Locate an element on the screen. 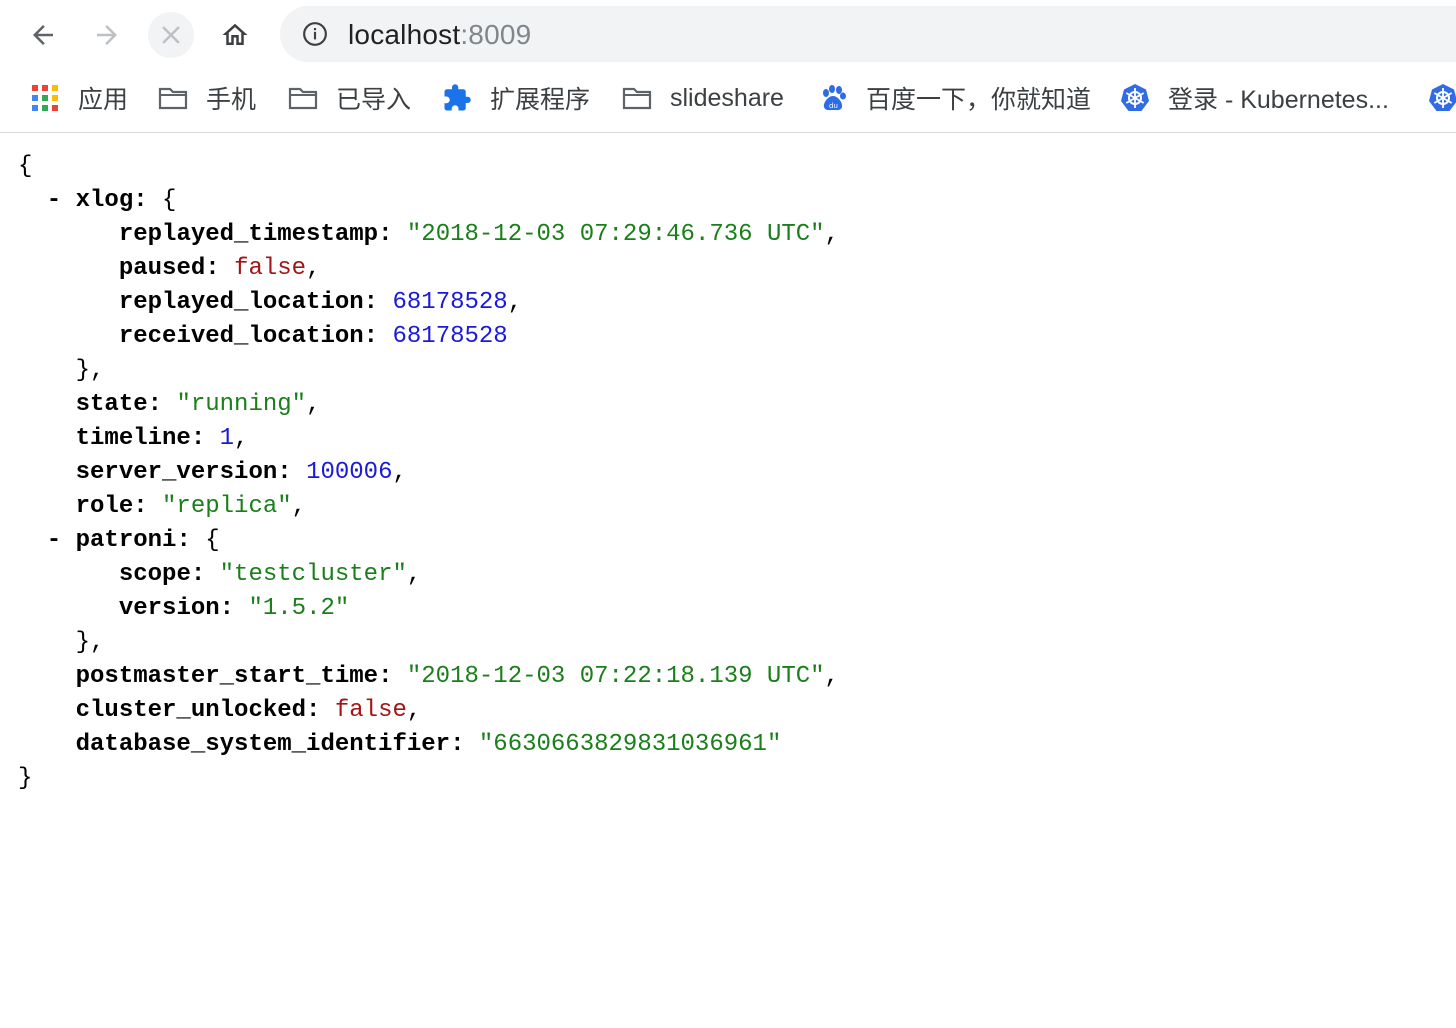  svg-text: du is located at coordinates (833, 106).